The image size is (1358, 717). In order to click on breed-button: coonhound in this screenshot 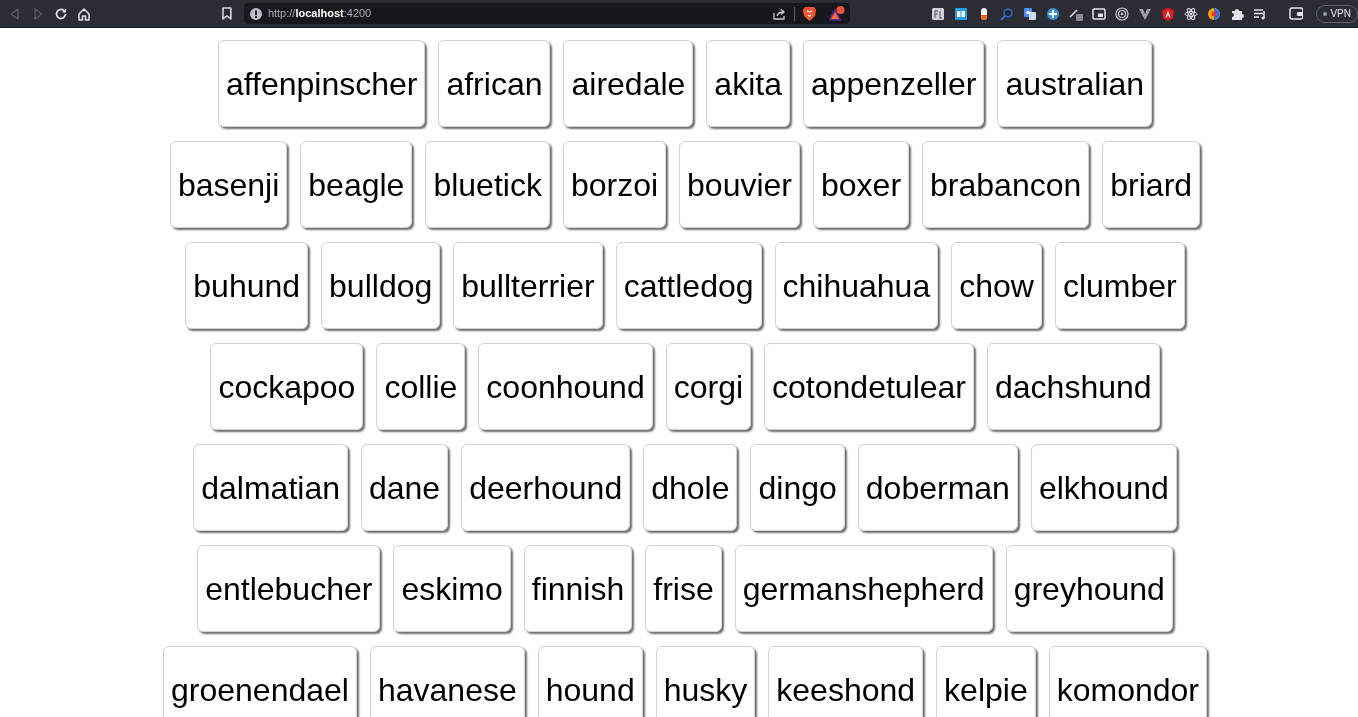, I will do `click(565, 386)`.